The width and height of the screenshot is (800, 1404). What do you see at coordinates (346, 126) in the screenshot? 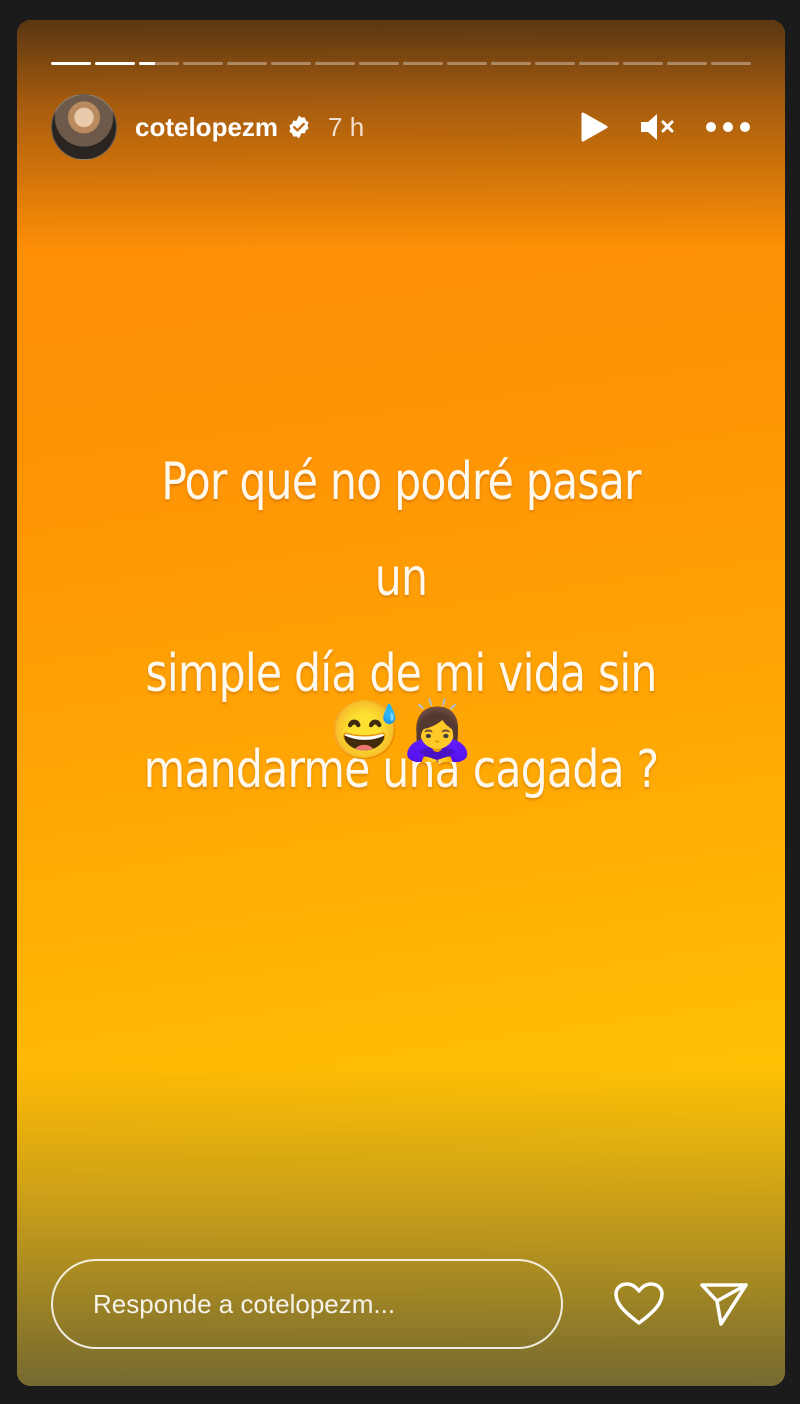
I see `post-time: 7 h` at bounding box center [346, 126].